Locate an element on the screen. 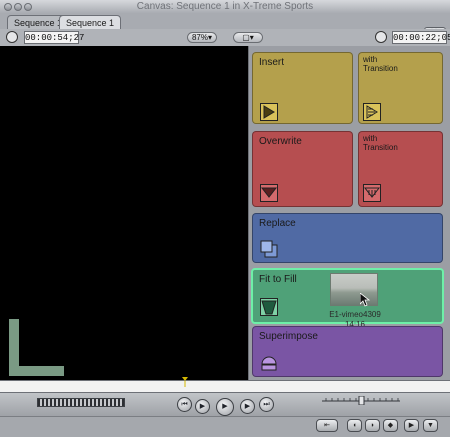 The width and height of the screenshot is (450, 437). overwrite-with-transition-label: with Transition is located at coordinates (380, 143).